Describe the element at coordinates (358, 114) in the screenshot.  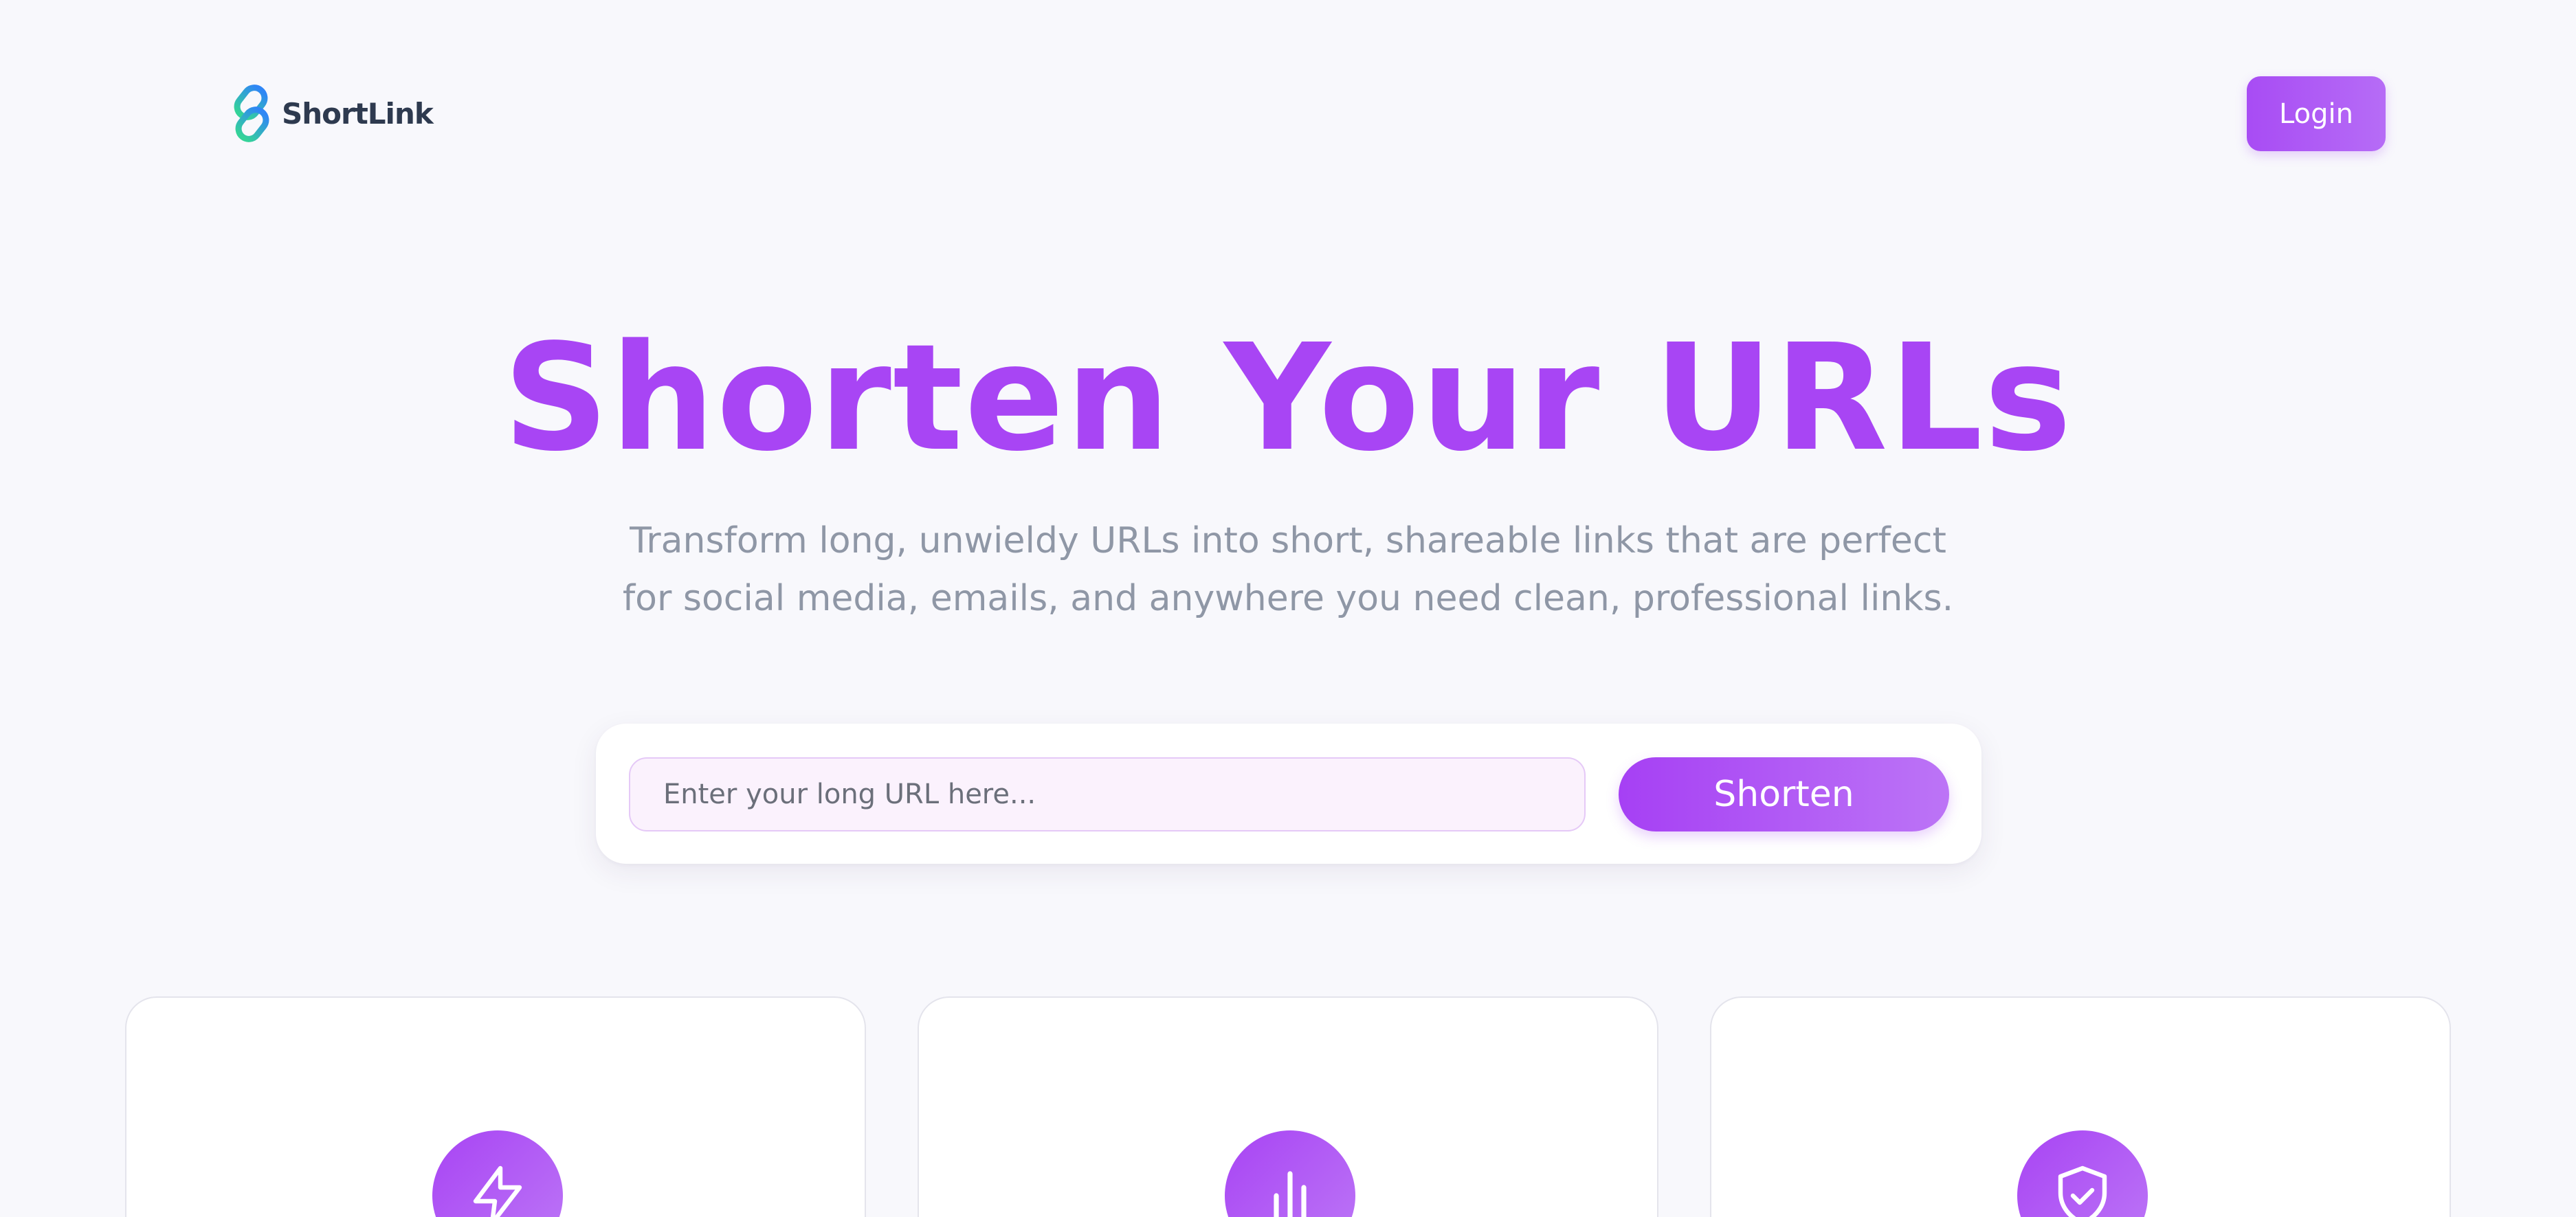
I see `brand-name: ShortLink` at that location.